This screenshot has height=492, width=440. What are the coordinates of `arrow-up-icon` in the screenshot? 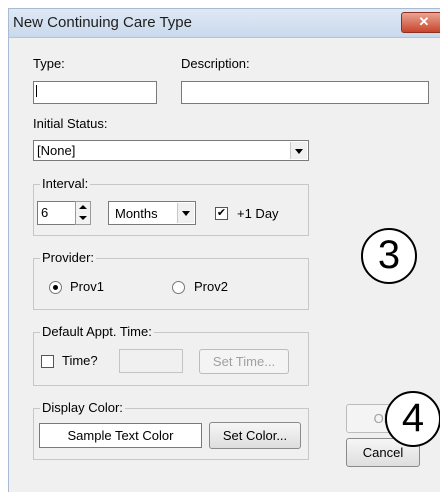 It's located at (83, 207).